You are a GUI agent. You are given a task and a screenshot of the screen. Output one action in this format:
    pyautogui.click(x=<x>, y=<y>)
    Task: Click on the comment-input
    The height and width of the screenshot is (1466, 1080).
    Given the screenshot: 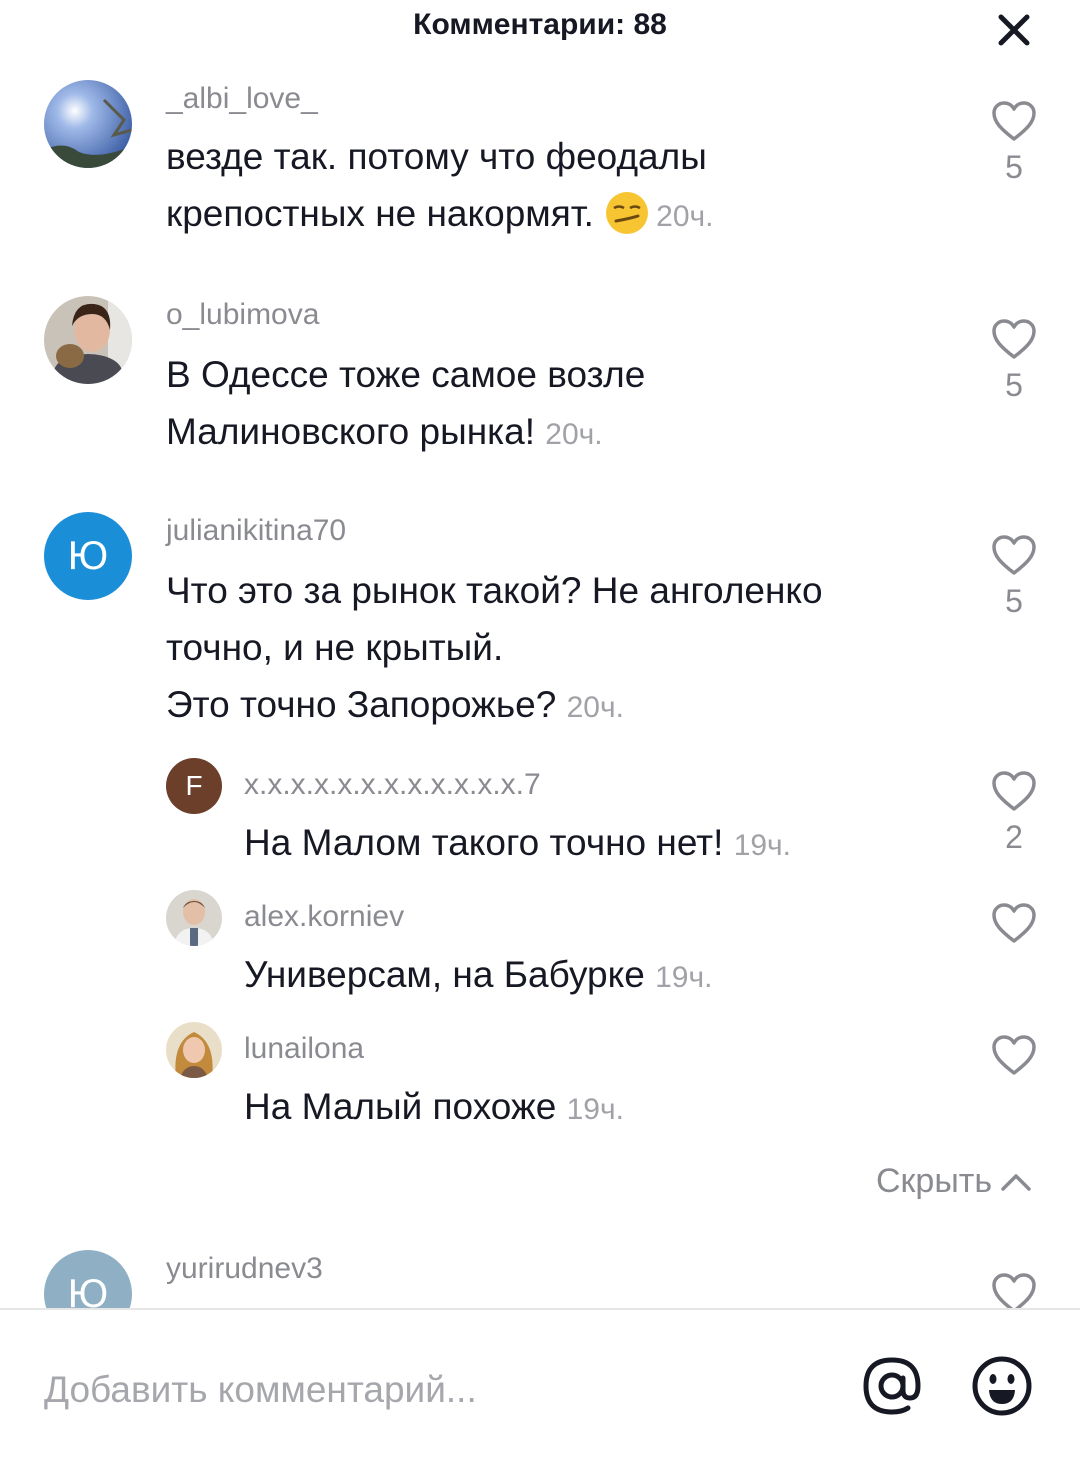 What is the action you would take?
    pyautogui.click(x=434, y=1390)
    